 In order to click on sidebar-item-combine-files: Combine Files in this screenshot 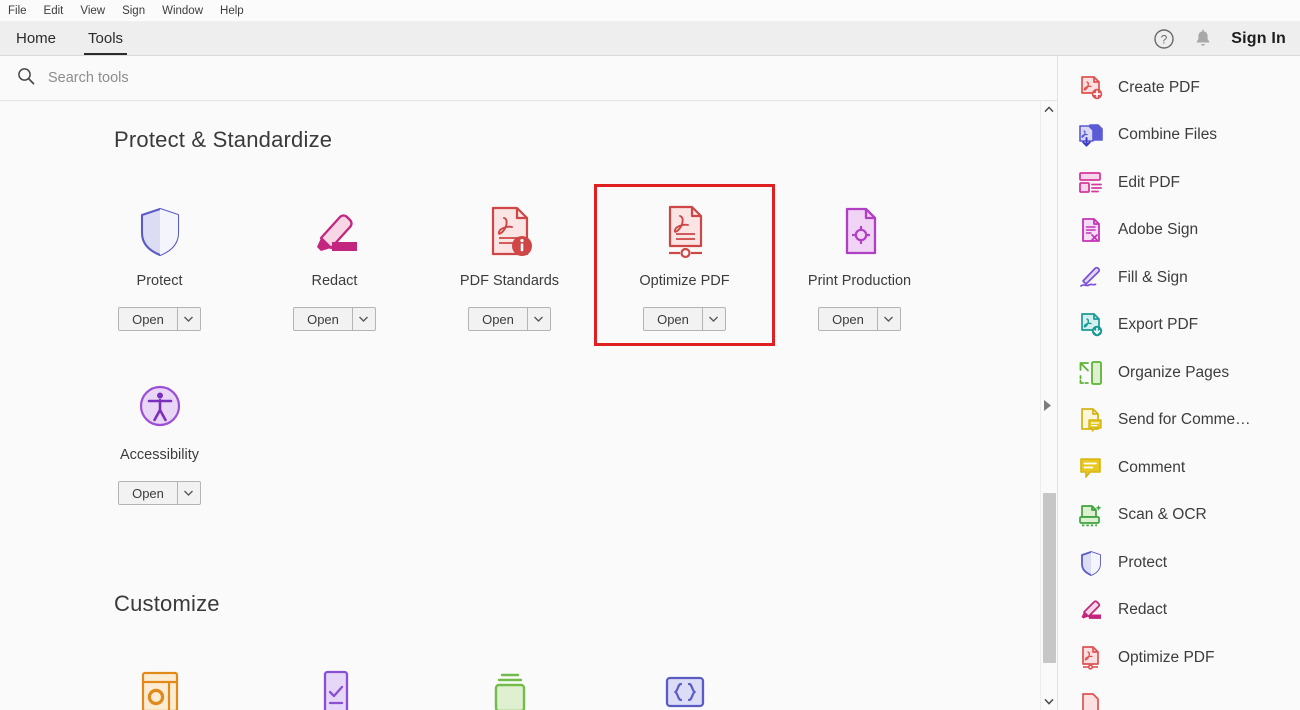, I will do `click(1179, 136)`.